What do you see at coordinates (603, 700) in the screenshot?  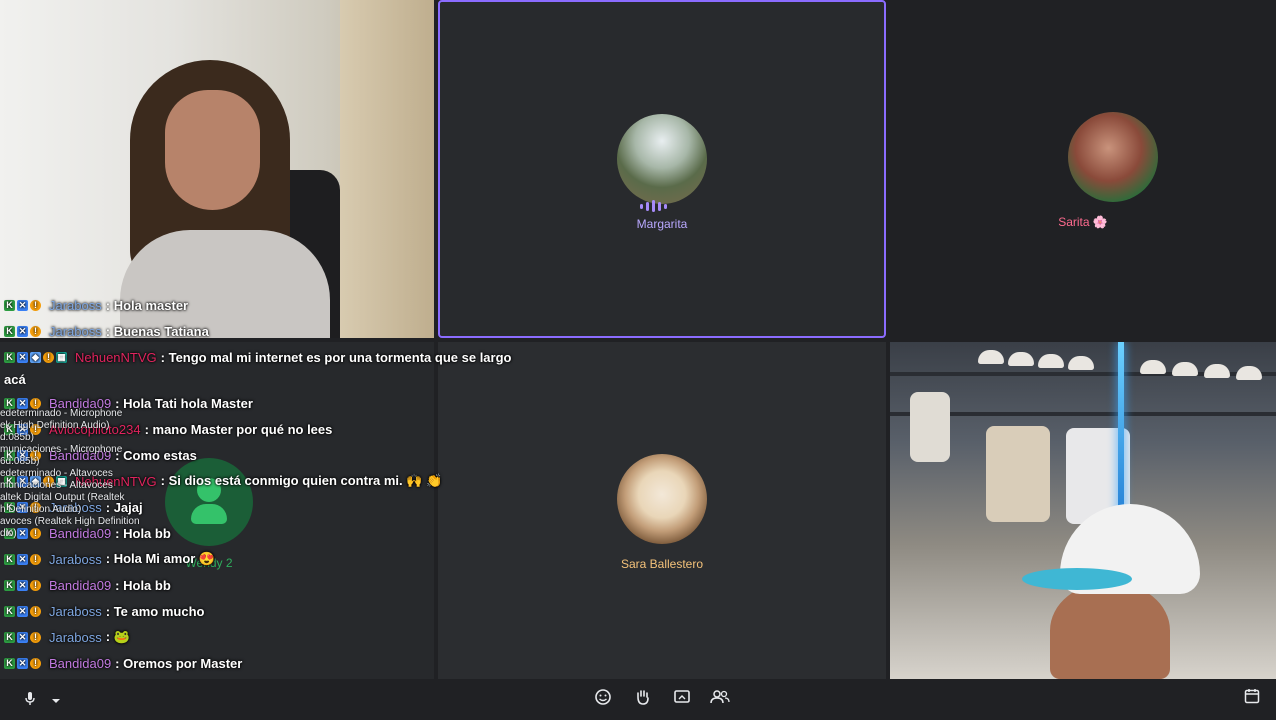 I see `emoji-icon` at bounding box center [603, 700].